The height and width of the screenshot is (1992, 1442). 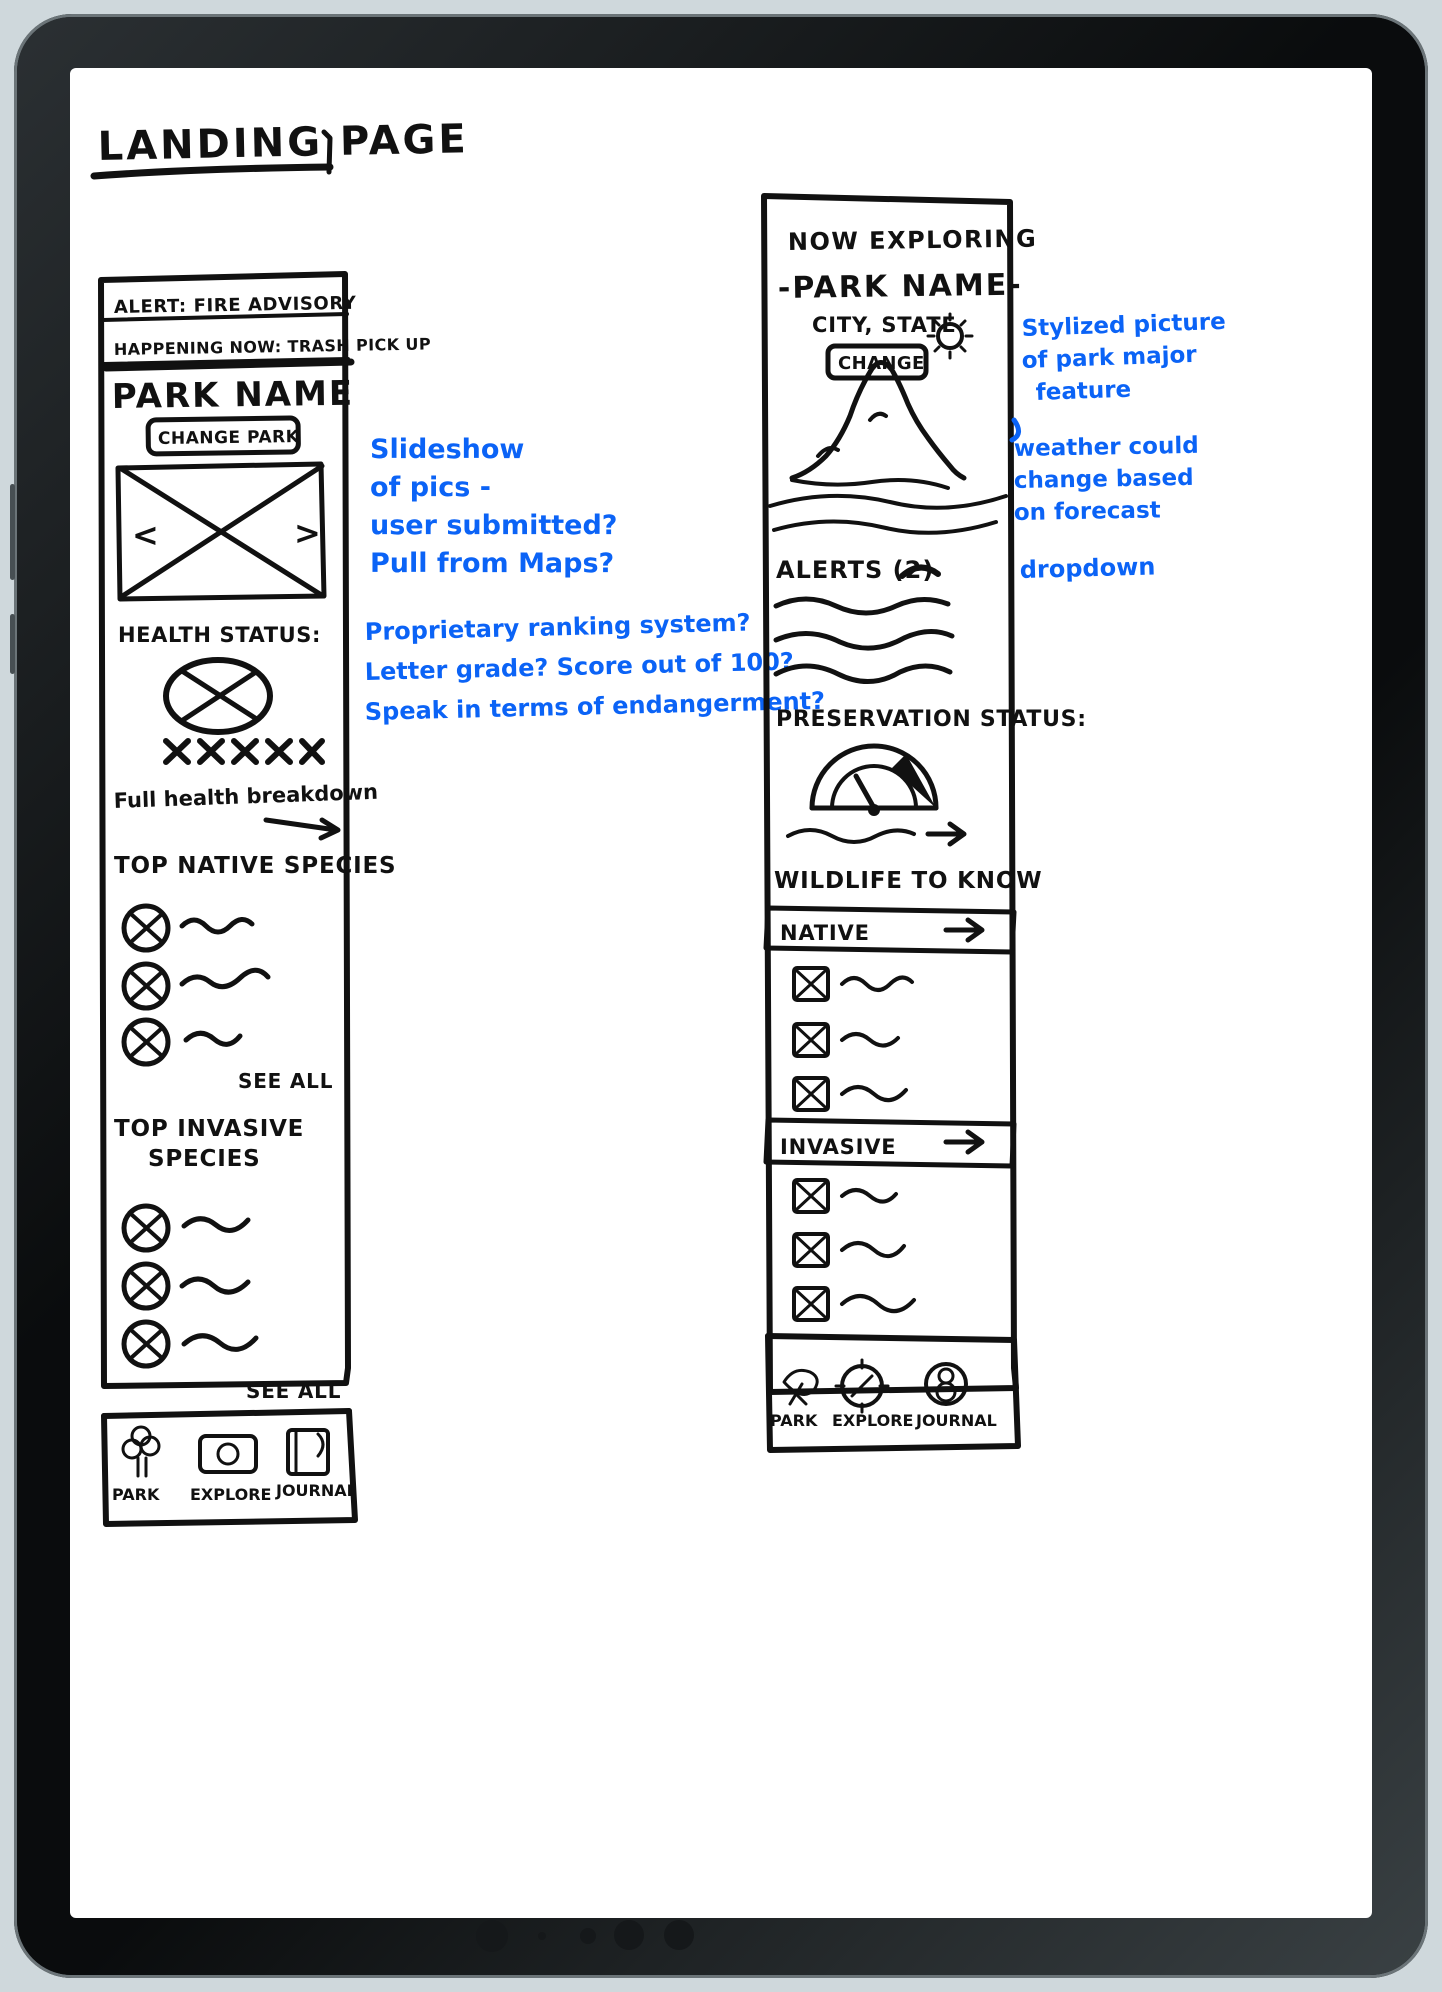 I want to click on tab-explore-right: EXPLORE, so click(x=872, y=1394).